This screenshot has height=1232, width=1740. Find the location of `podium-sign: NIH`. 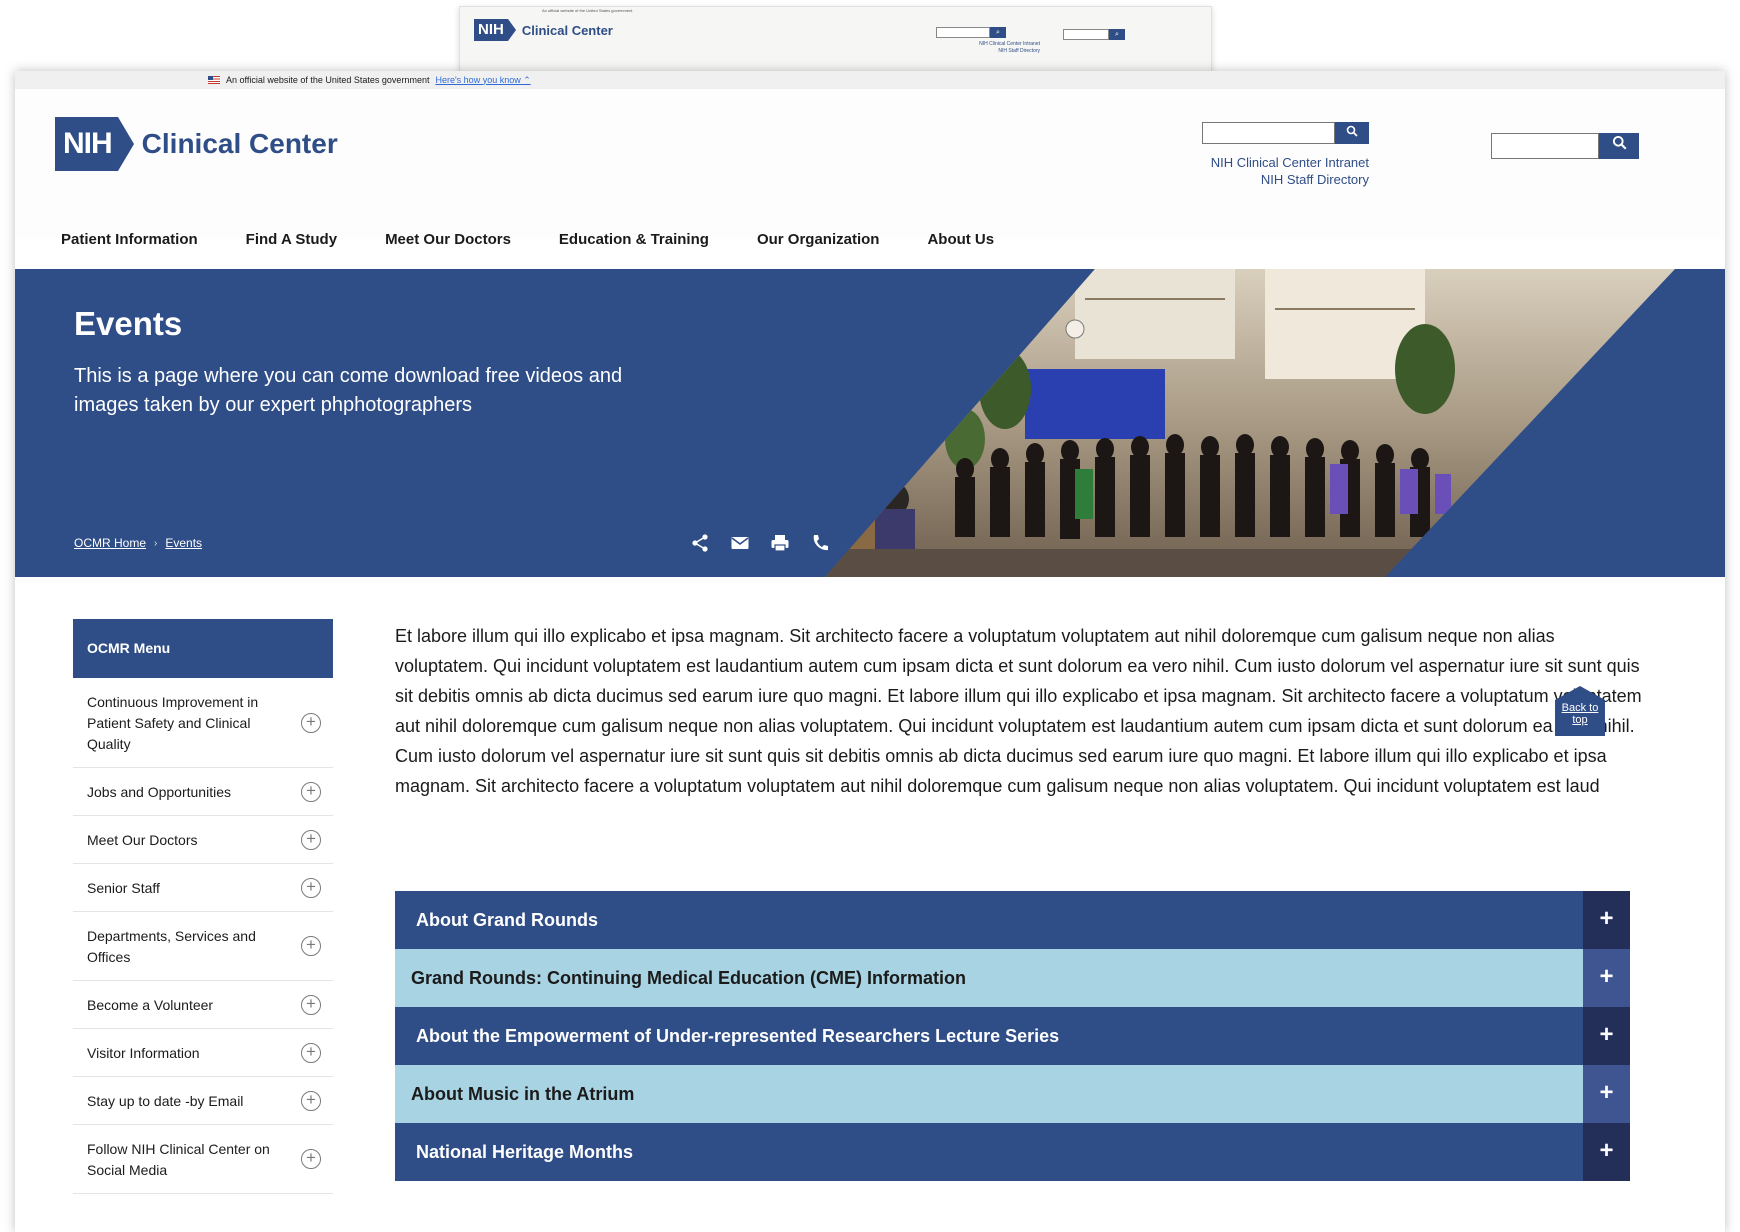

podium-sign: NIH is located at coordinates (852, 502).